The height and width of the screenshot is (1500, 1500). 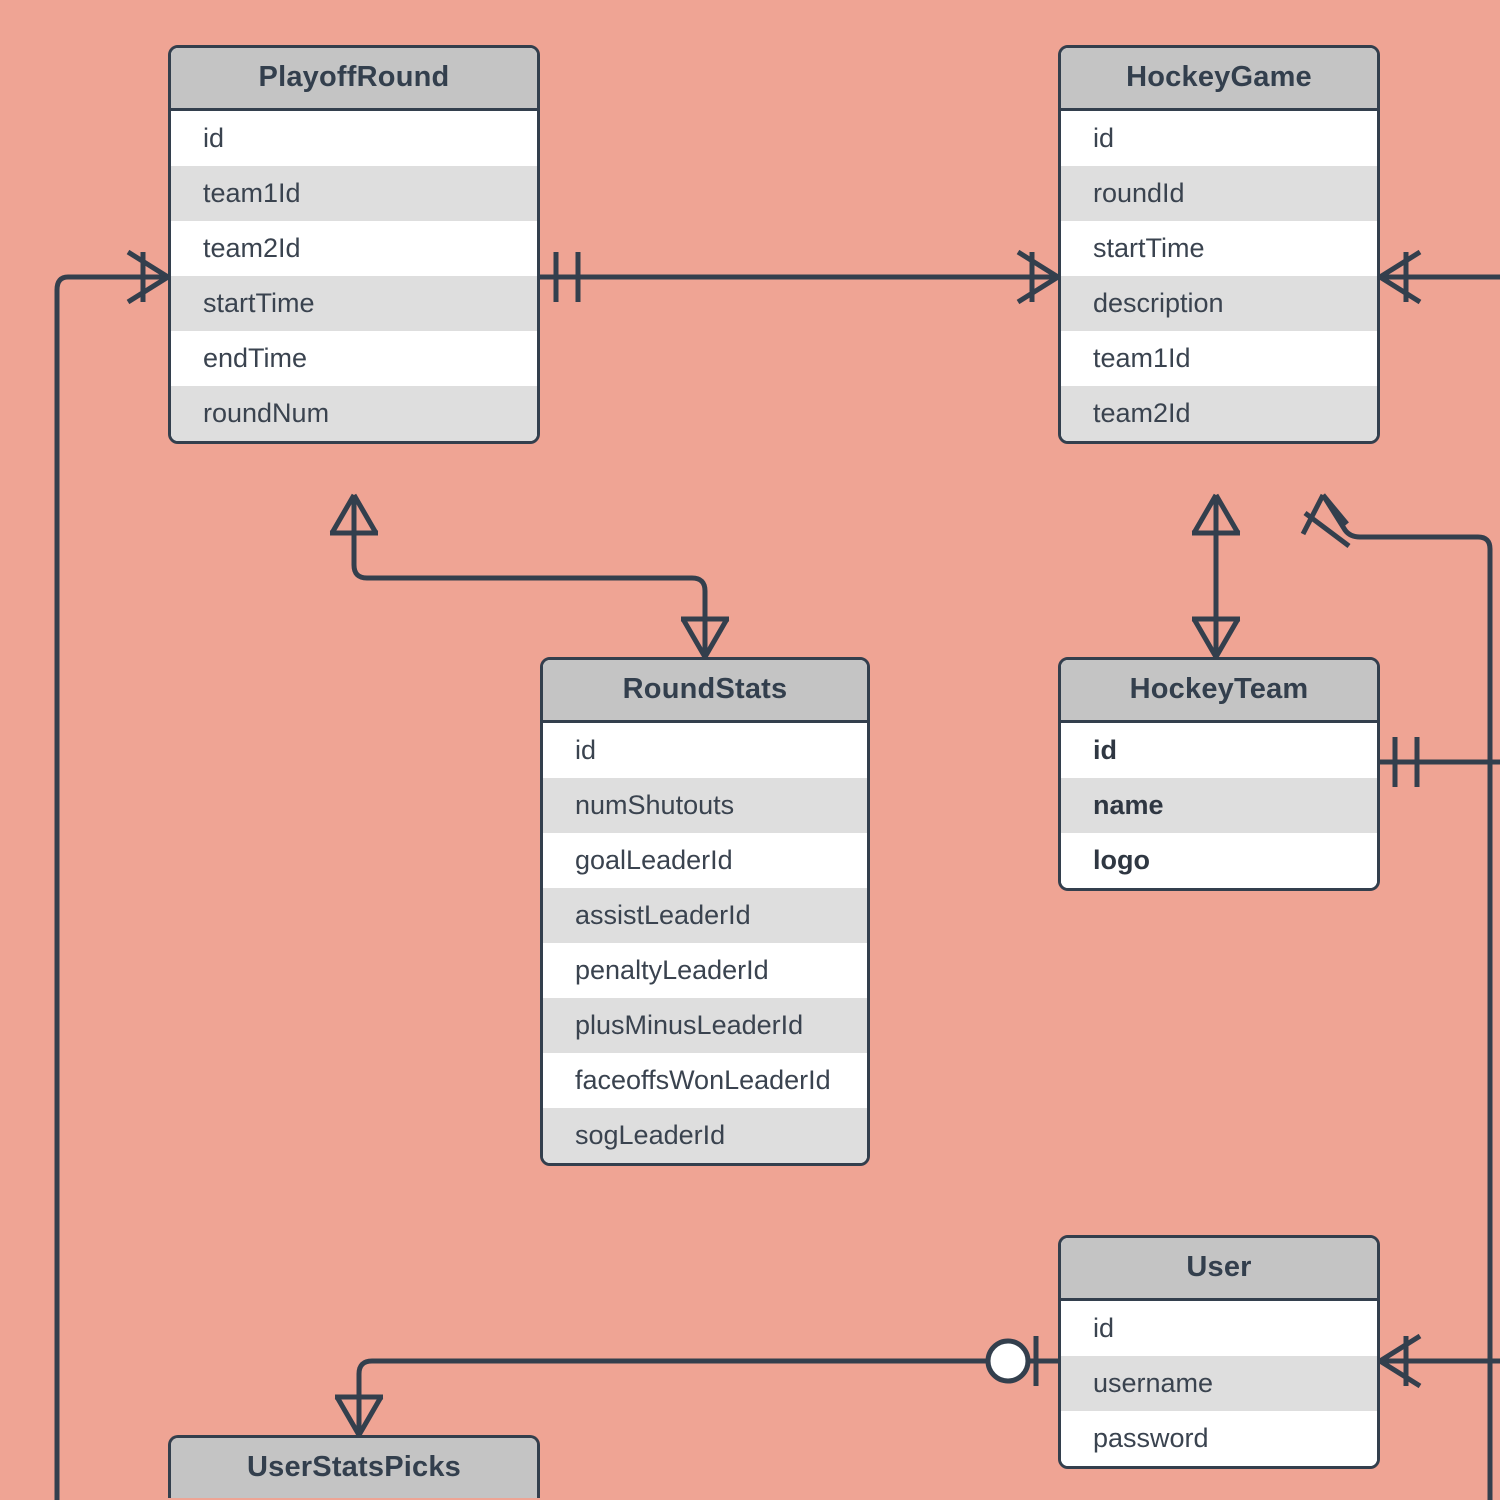 I want to click on attribute-row: assistLeaderId, so click(x=705, y=915).